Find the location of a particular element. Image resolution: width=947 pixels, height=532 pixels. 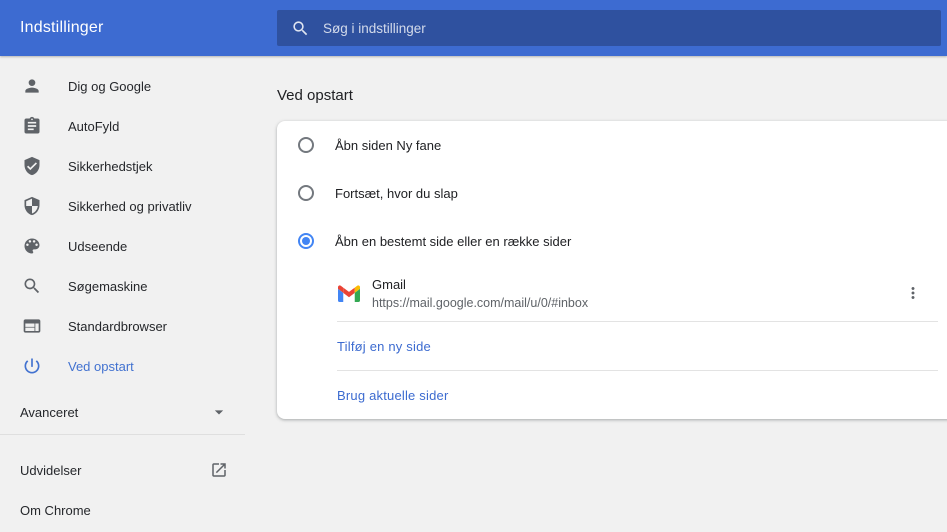

chevron-down-icon is located at coordinates (219, 412).